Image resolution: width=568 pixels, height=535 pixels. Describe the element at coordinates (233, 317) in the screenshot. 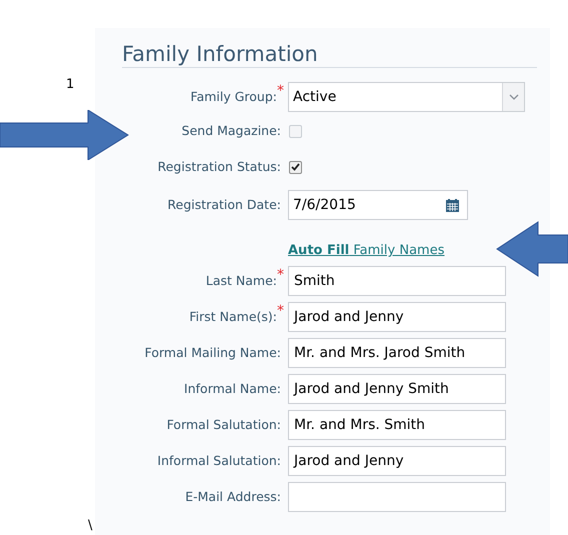

I see `field-label: First Name(s):` at that location.